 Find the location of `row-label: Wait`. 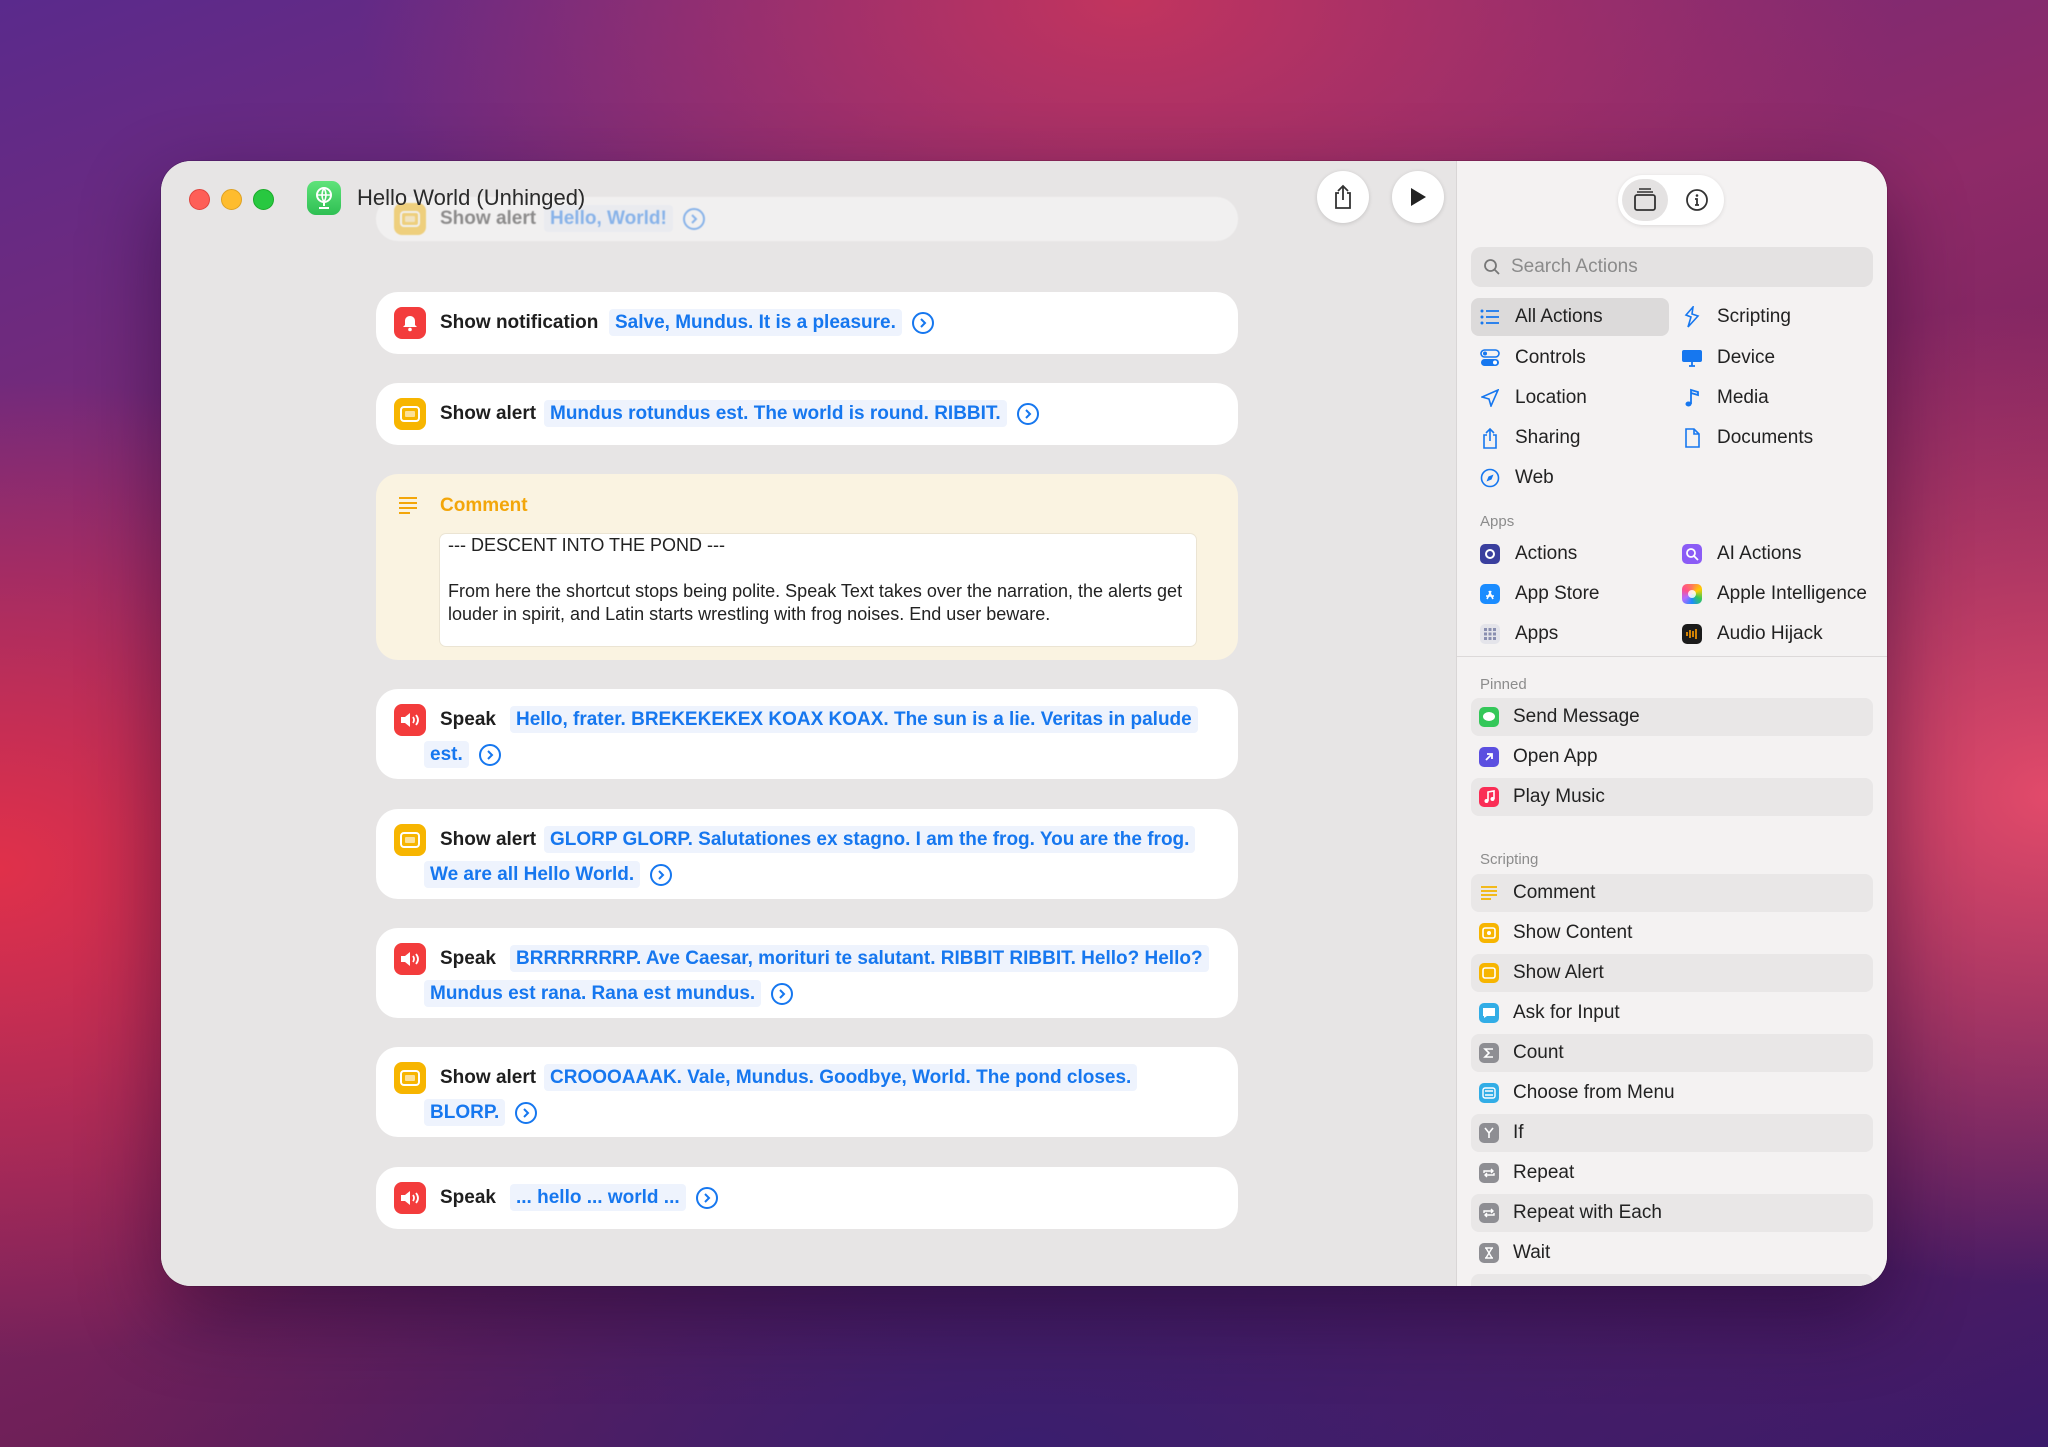

row-label: Wait is located at coordinates (1532, 1252).